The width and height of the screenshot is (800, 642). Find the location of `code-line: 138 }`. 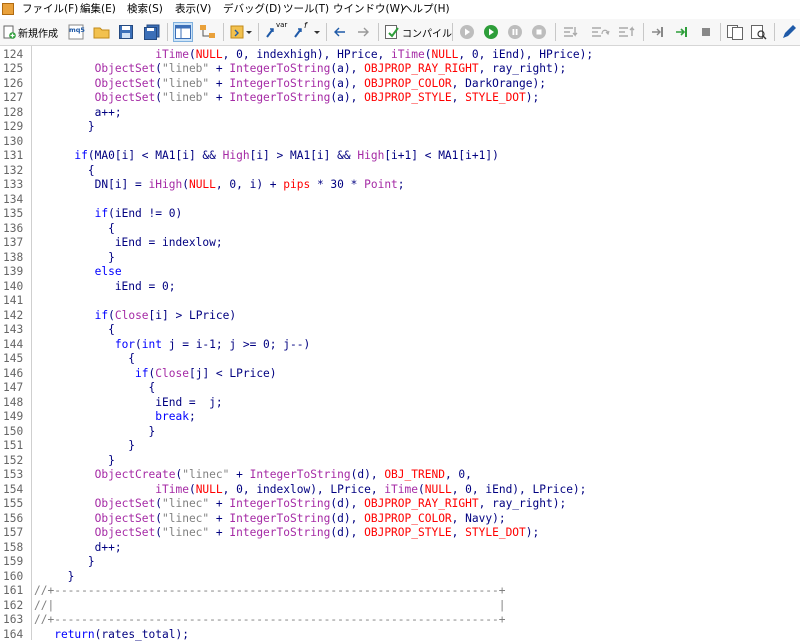

code-line: 138 } is located at coordinates (400, 258).